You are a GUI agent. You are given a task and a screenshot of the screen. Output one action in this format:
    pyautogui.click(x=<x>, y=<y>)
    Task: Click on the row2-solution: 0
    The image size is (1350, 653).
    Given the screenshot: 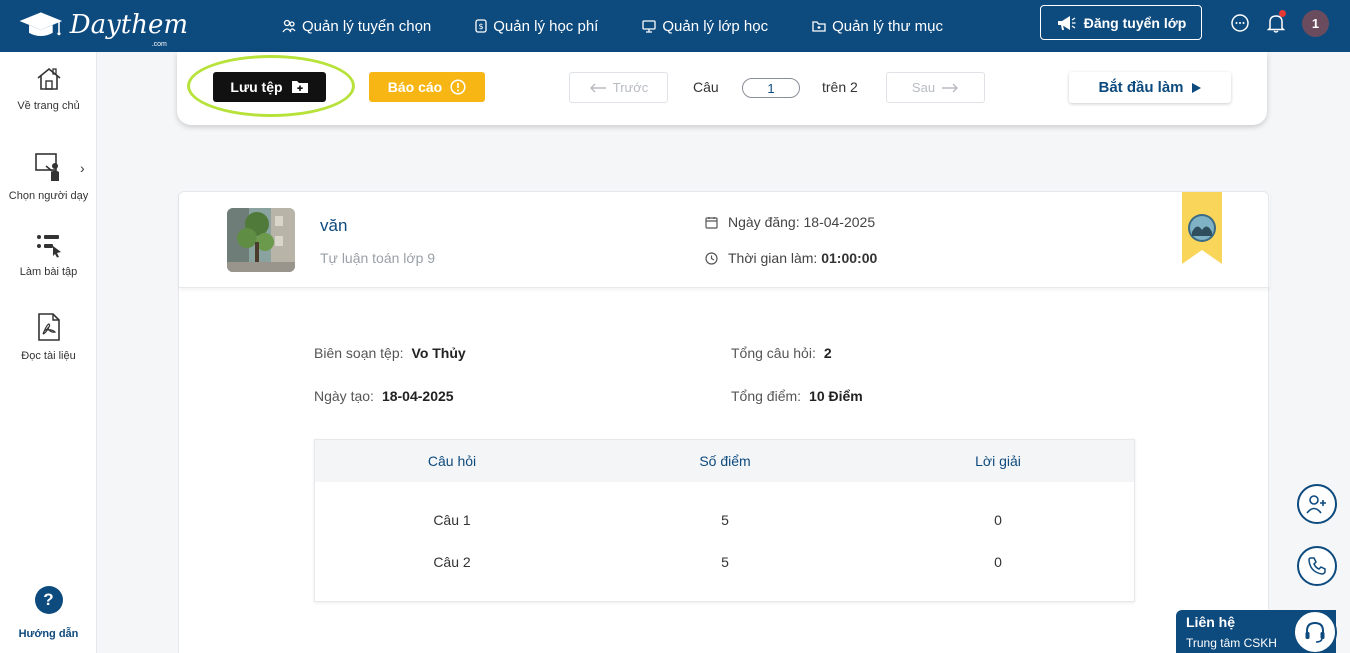 What is the action you would take?
    pyautogui.click(x=998, y=562)
    